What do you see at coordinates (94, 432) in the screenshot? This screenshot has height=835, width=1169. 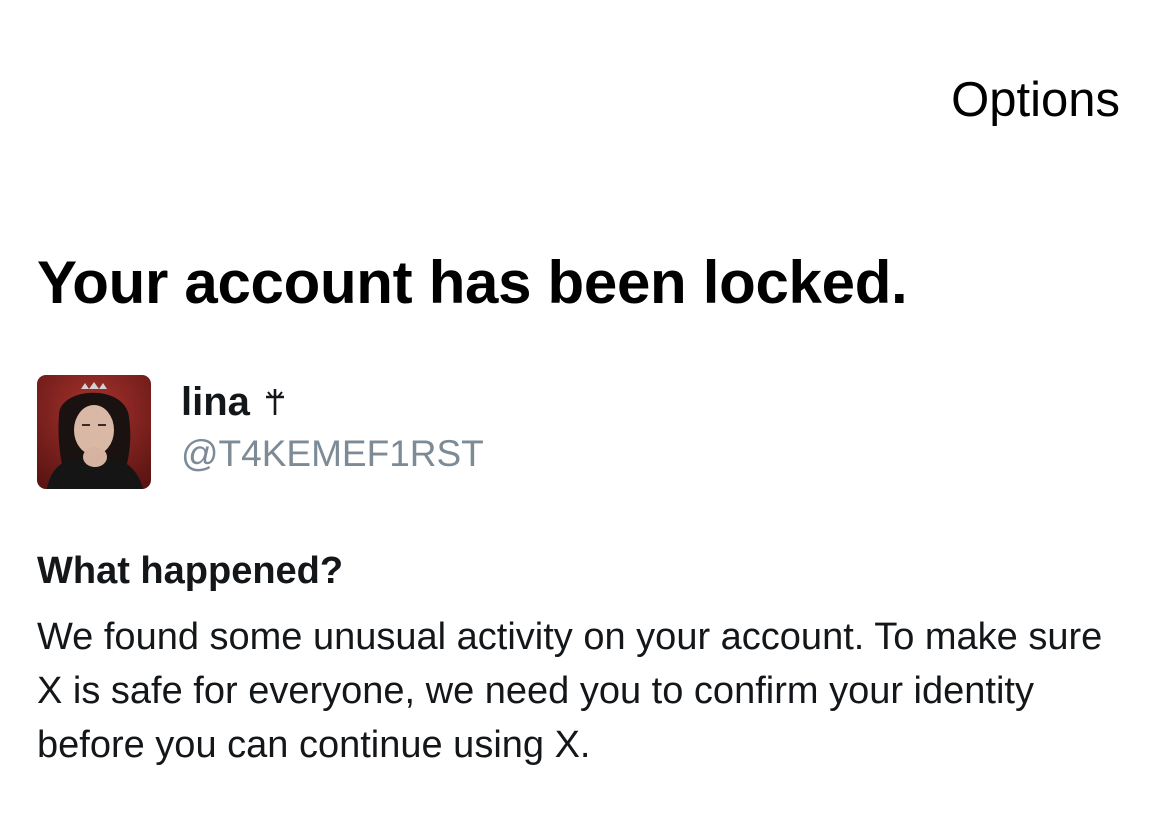 I see `avatar` at bounding box center [94, 432].